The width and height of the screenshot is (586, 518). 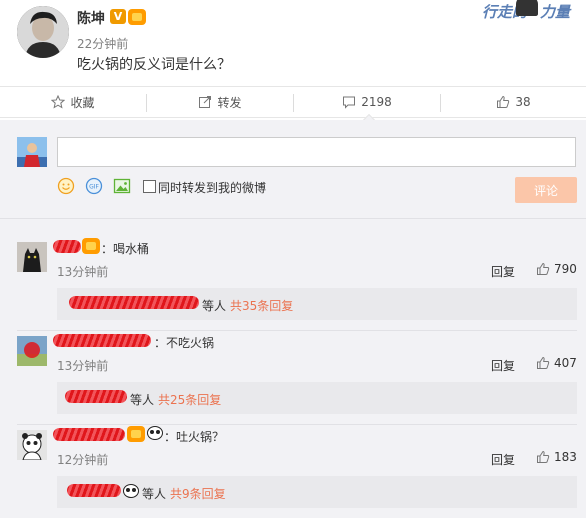 I want to click on favorite-button: 收藏, so click(x=73, y=102).